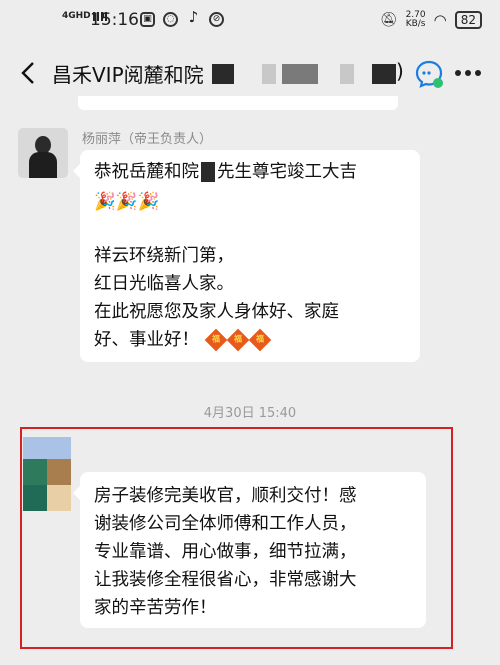 The height and width of the screenshot is (665, 500). I want to click on back-icon, so click(30, 73).